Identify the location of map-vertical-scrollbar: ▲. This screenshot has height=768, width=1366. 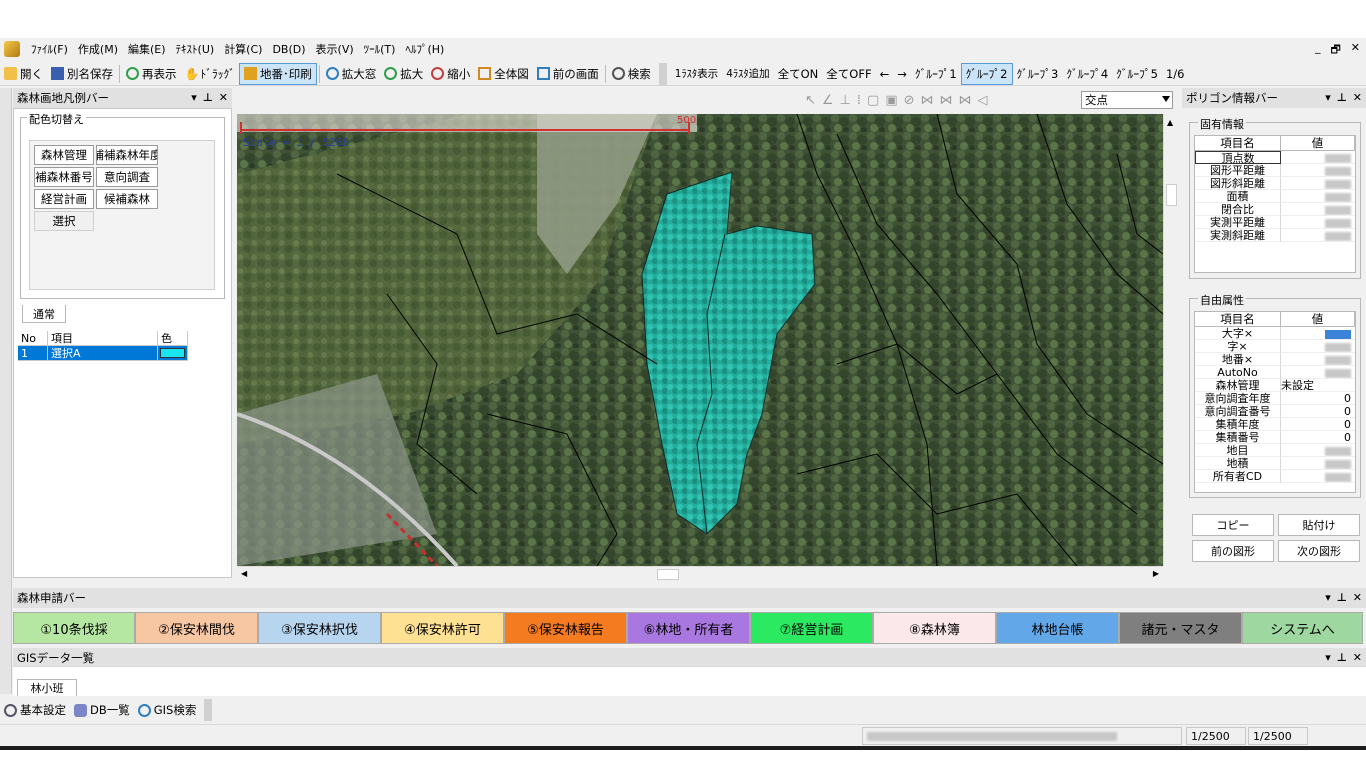
(1171, 340).